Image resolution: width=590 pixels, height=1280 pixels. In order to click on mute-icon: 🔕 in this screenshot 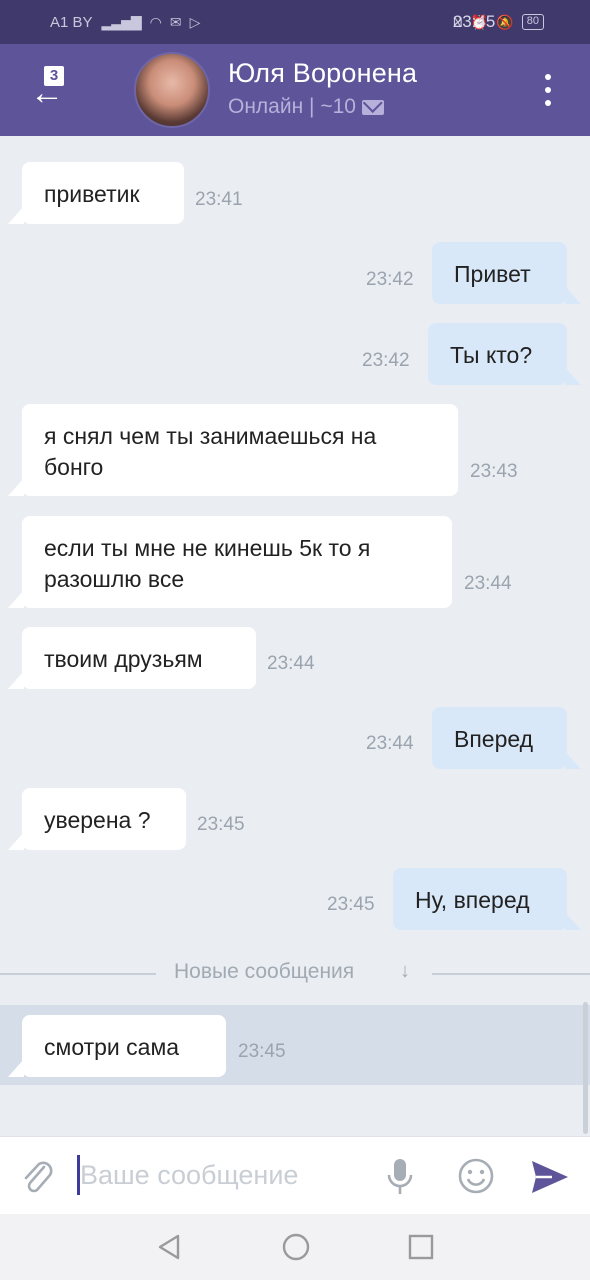, I will do `click(504, 21)`.